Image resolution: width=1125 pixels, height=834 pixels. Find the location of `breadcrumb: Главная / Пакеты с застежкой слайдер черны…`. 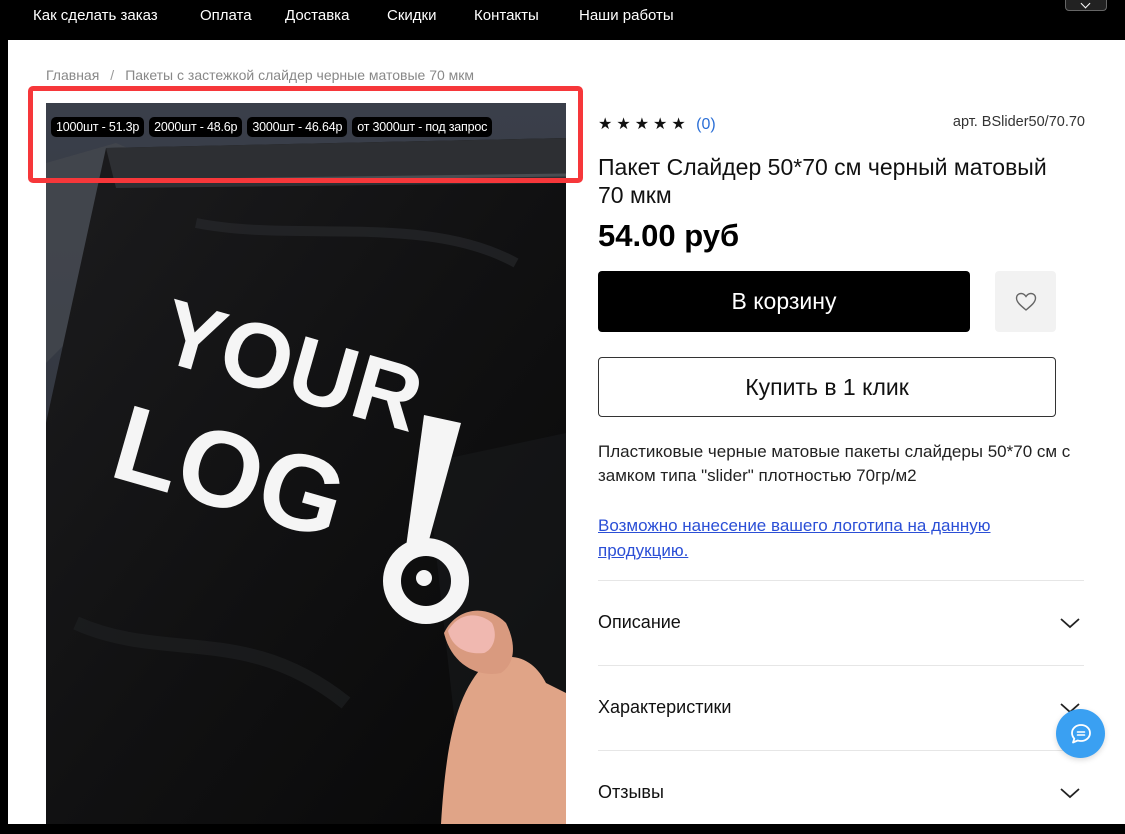

breadcrumb: Главная / Пакеты с застежкой слайдер черны… is located at coordinates (260, 75).